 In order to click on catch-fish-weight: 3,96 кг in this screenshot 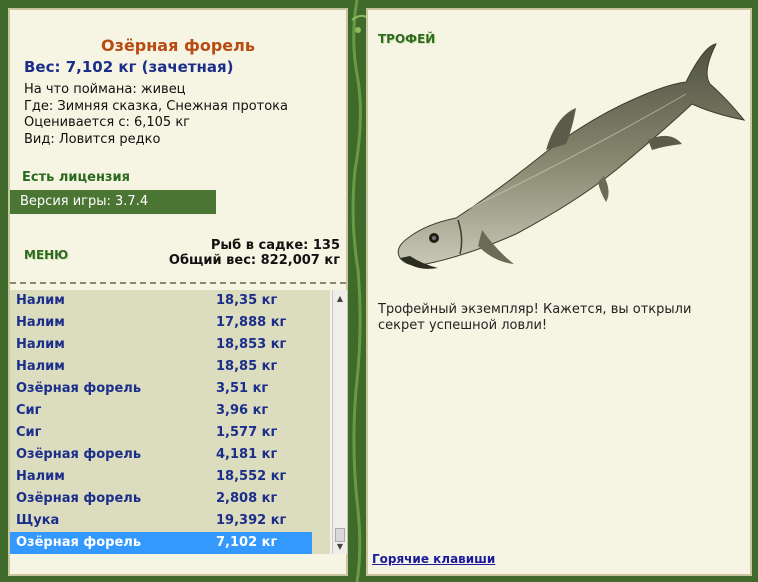, I will do `click(242, 410)`.